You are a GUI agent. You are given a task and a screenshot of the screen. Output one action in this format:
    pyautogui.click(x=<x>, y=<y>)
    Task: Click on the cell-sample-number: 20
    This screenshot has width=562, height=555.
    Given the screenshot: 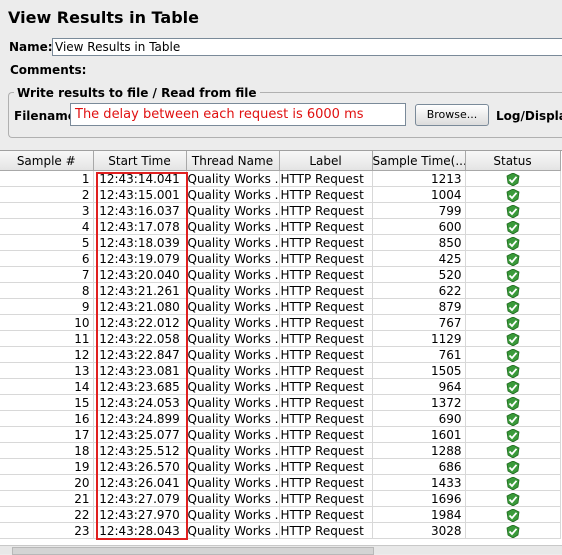 What is the action you would take?
    pyautogui.click(x=47, y=482)
    